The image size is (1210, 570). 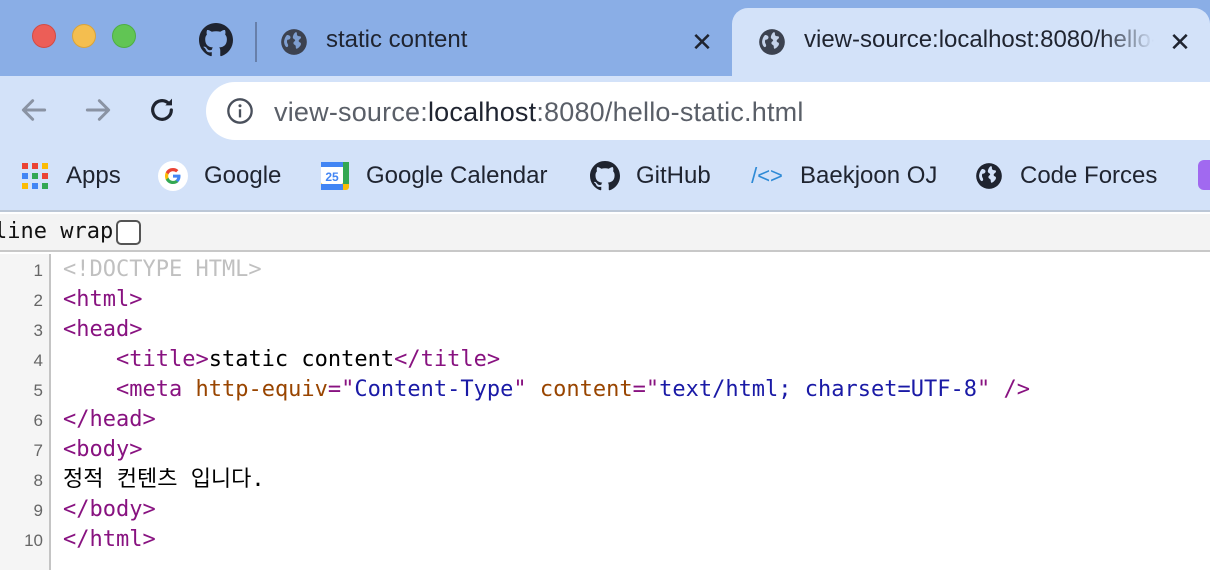 I want to click on source-line: 9 </body>, so click(x=605, y=510).